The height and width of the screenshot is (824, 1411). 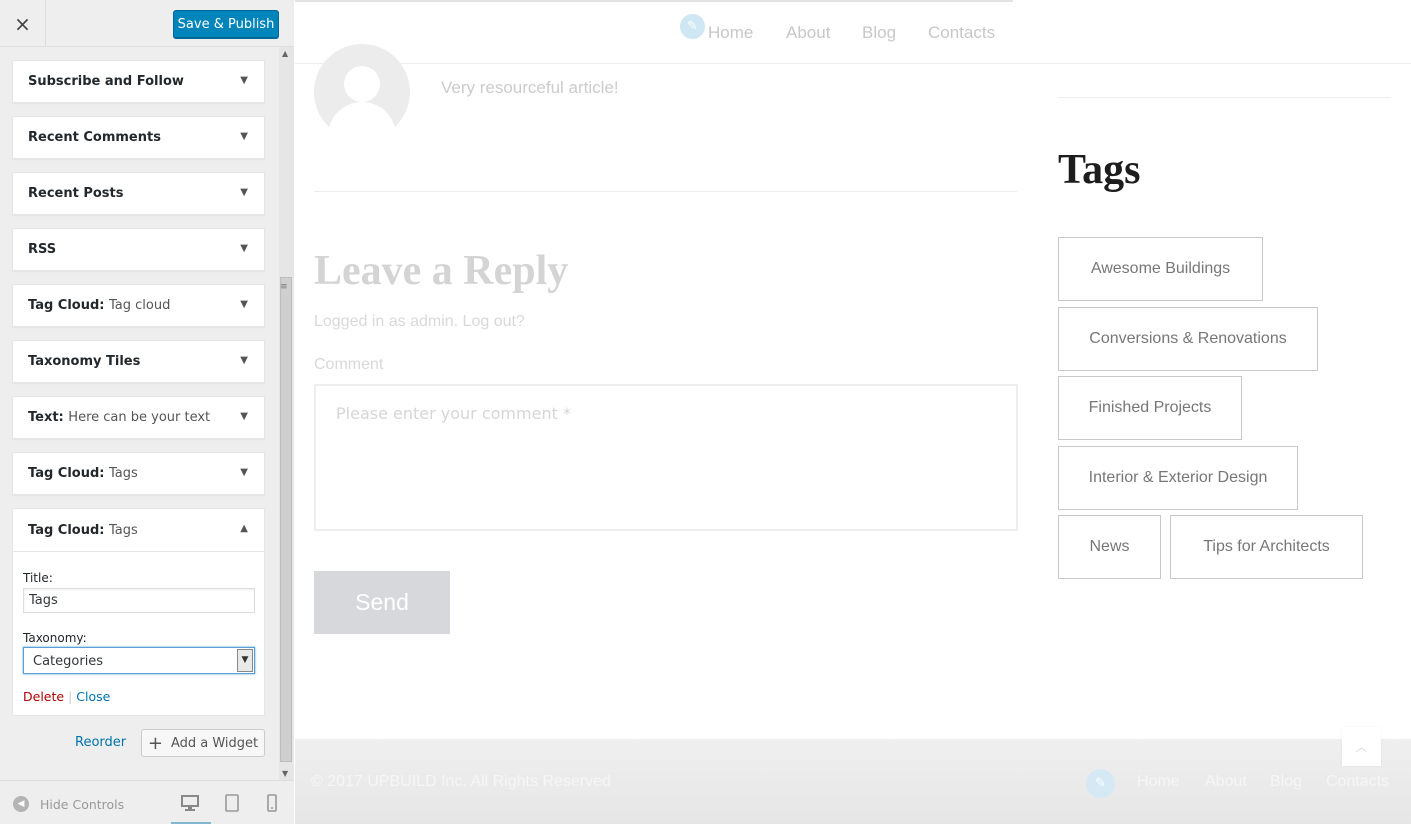 What do you see at coordinates (190, 803) in the screenshot?
I see `desktop-preview-icon` at bounding box center [190, 803].